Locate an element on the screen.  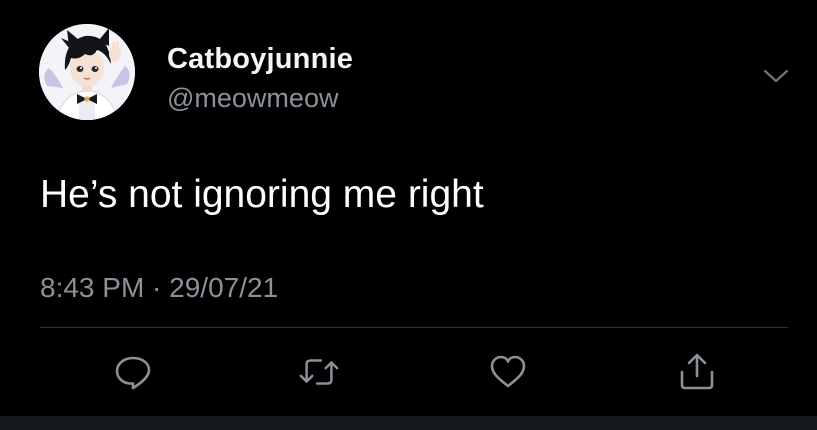
retweet-button is located at coordinates (319, 372).